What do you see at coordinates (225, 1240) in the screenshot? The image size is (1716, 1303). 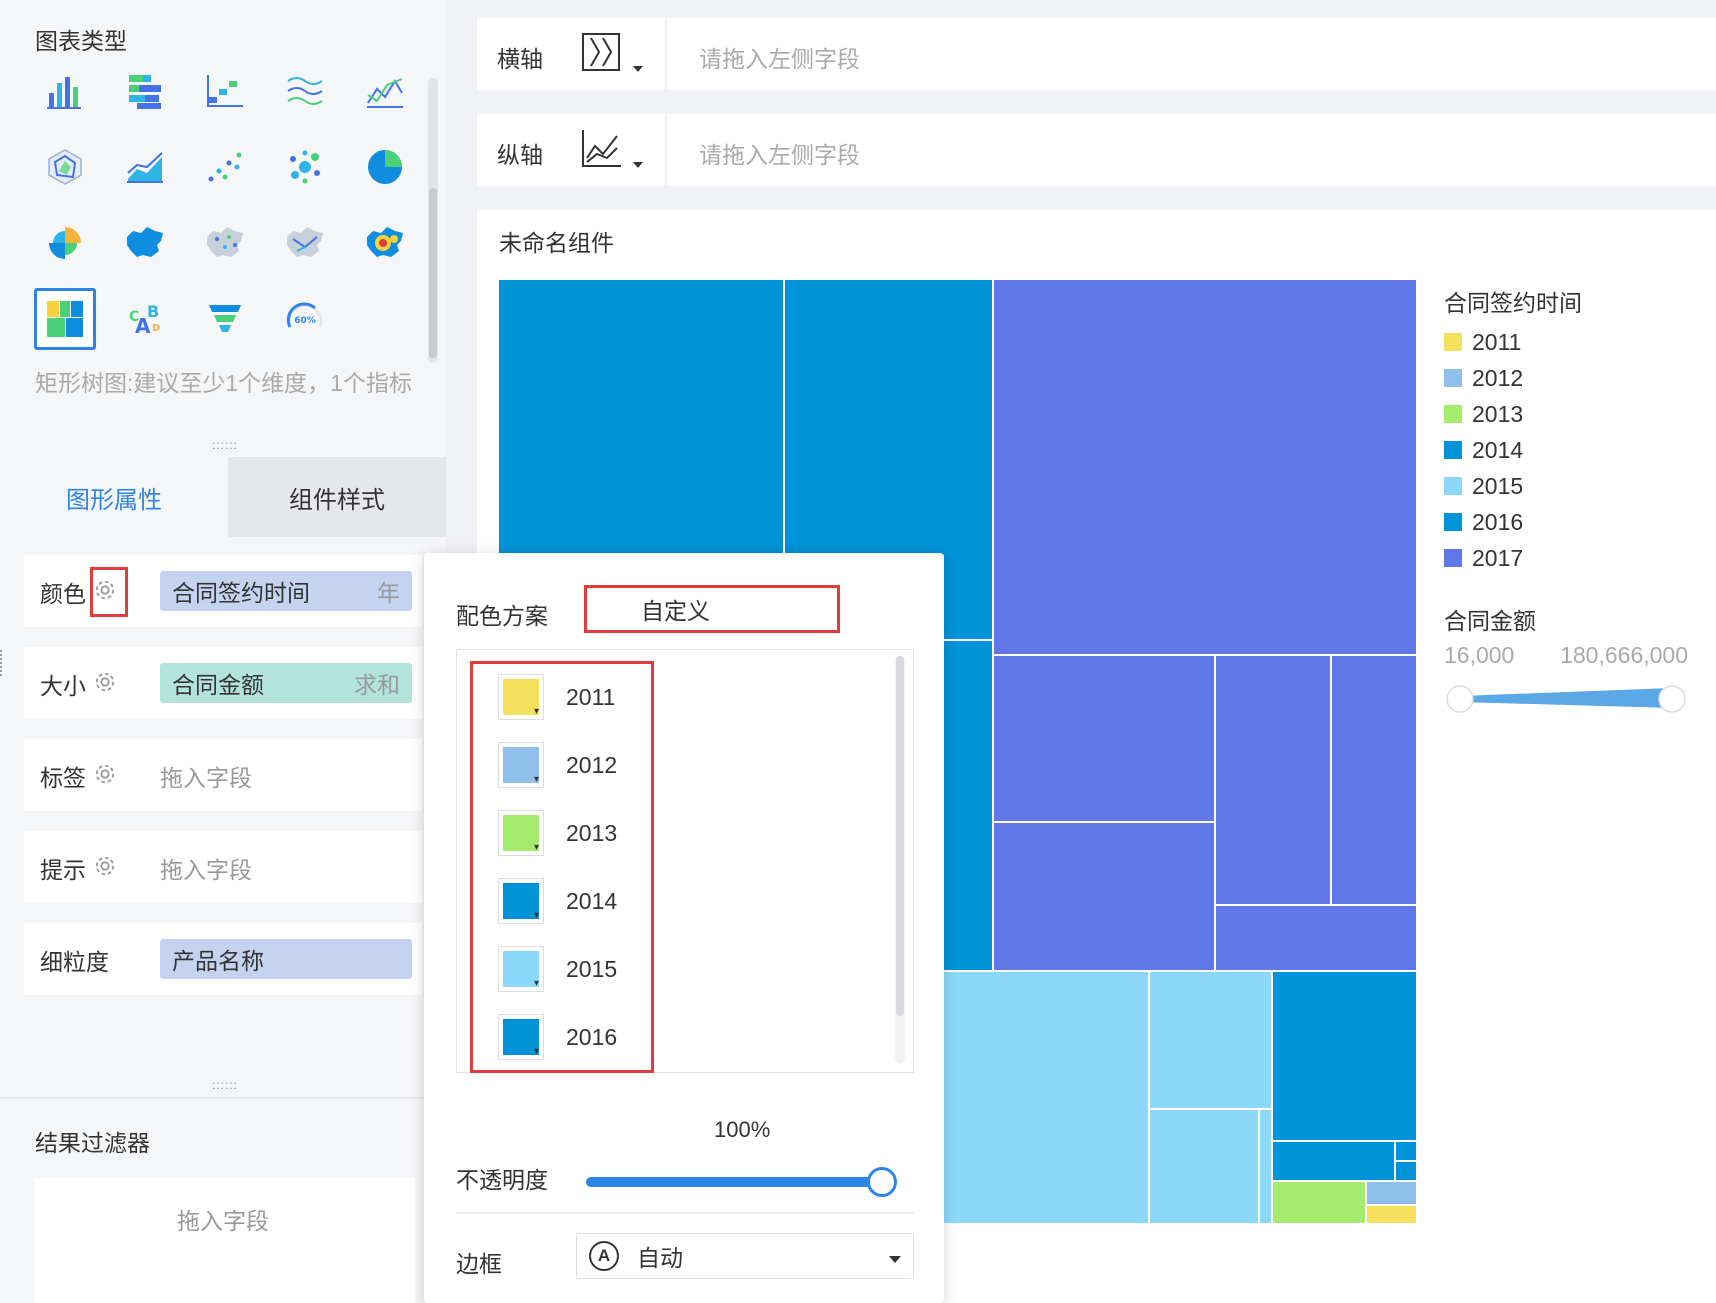 I see `filter-drop-zone: 拖入字段` at bounding box center [225, 1240].